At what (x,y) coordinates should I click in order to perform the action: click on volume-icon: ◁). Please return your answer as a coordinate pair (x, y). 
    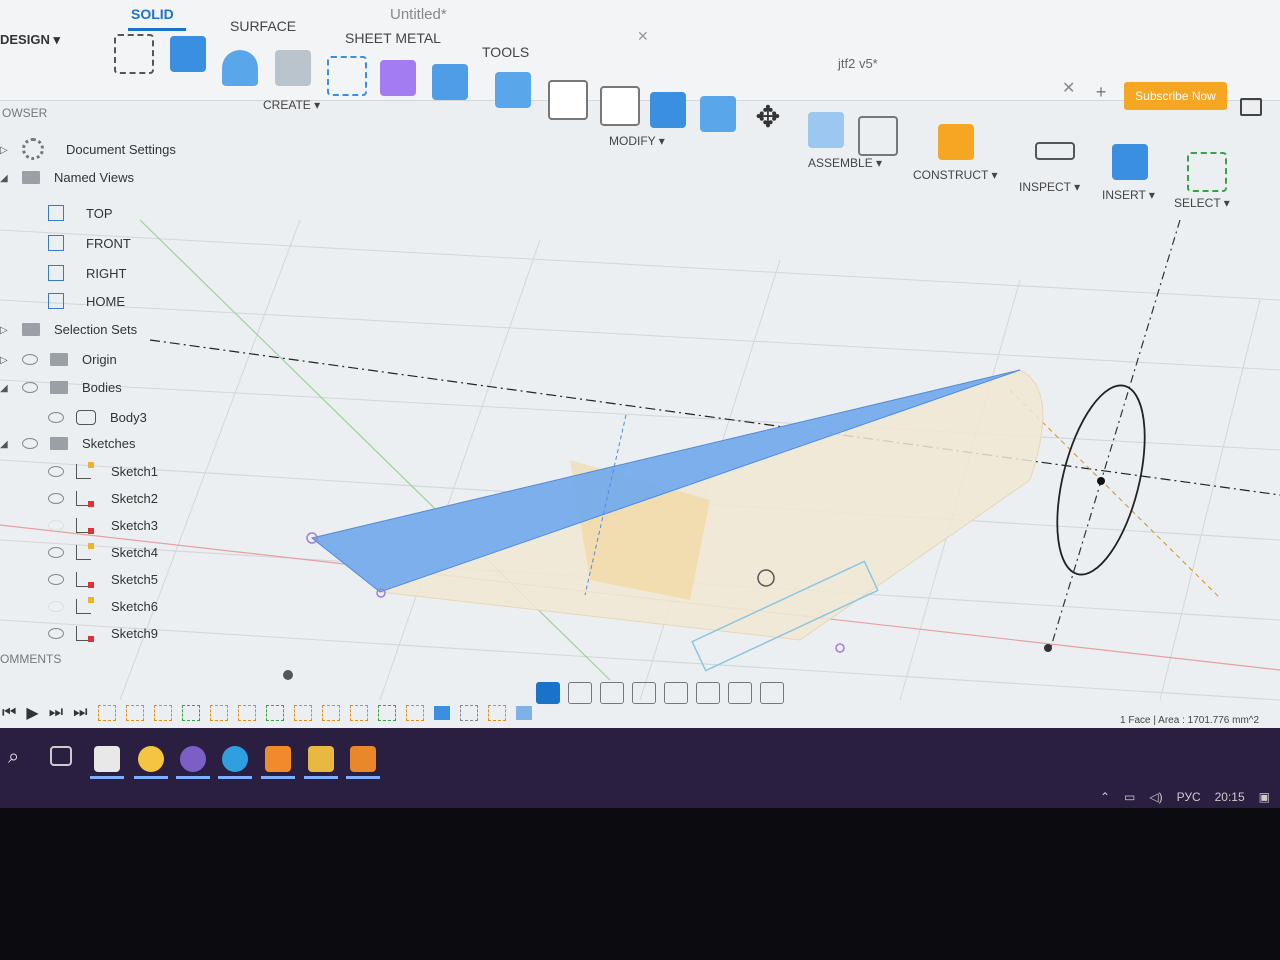
    Looking at the image, I should click on (1155, 797).